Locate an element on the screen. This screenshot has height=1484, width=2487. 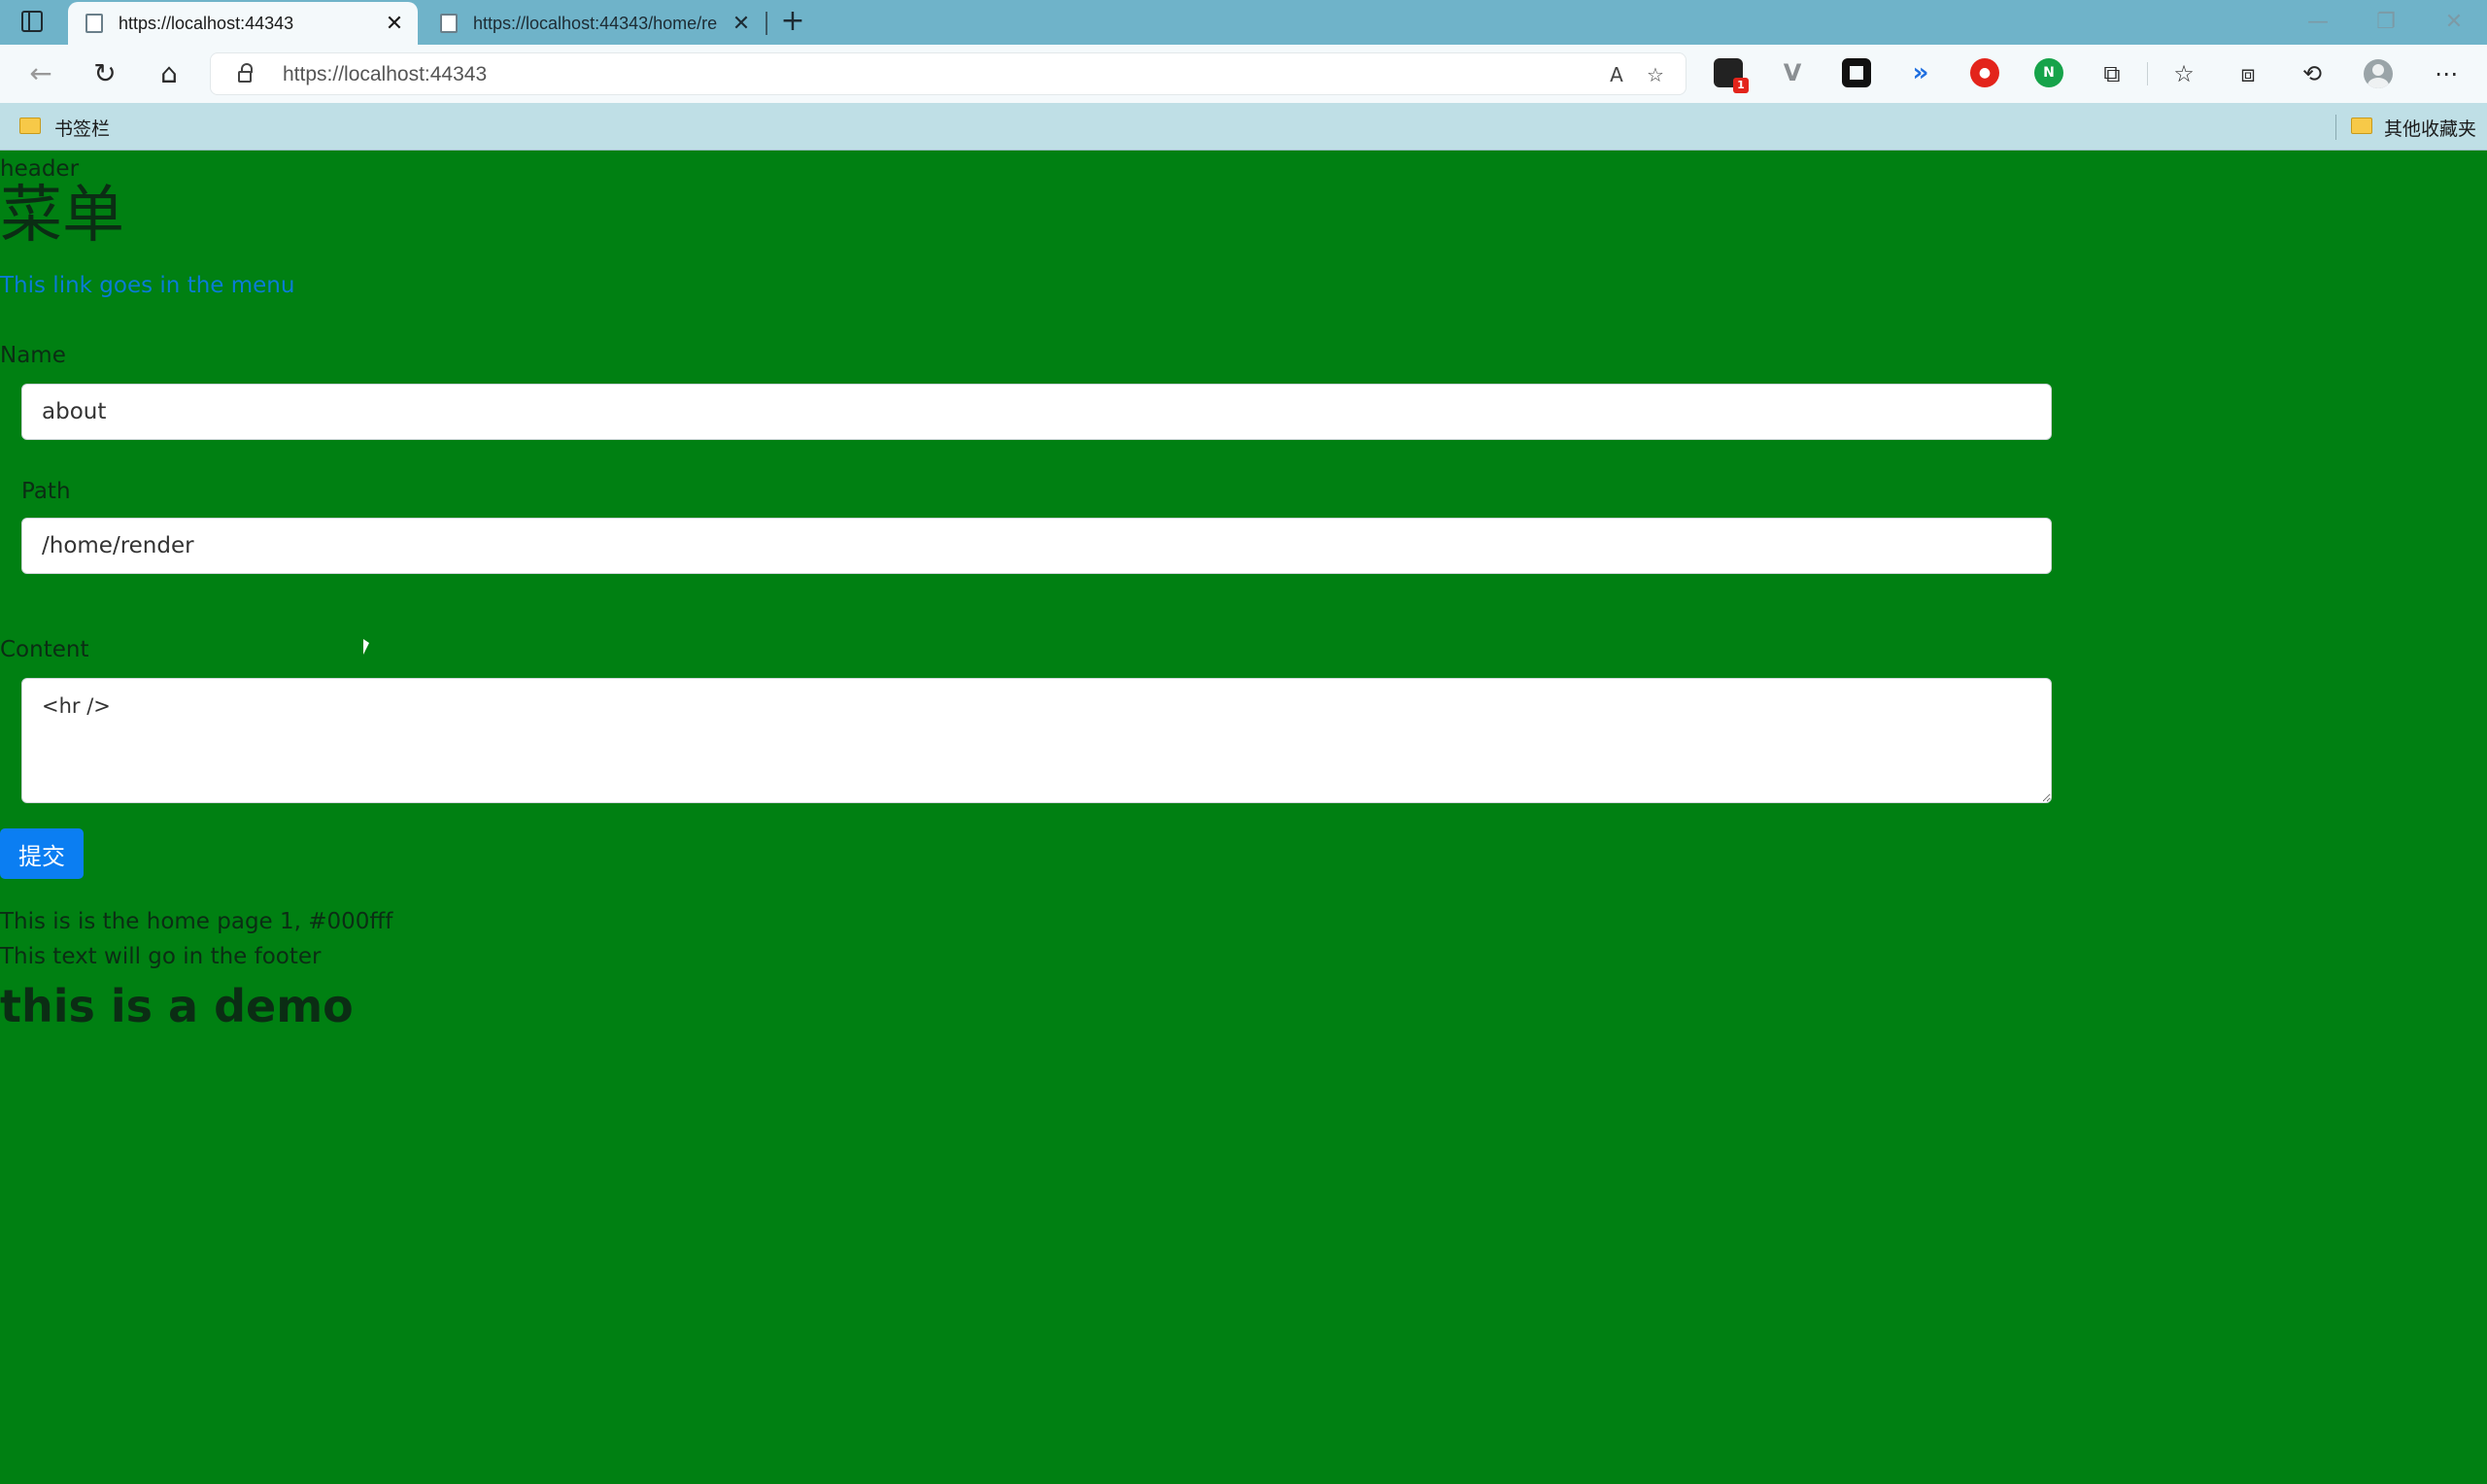
tab-actions-icon is located at coordinates (32, 21).